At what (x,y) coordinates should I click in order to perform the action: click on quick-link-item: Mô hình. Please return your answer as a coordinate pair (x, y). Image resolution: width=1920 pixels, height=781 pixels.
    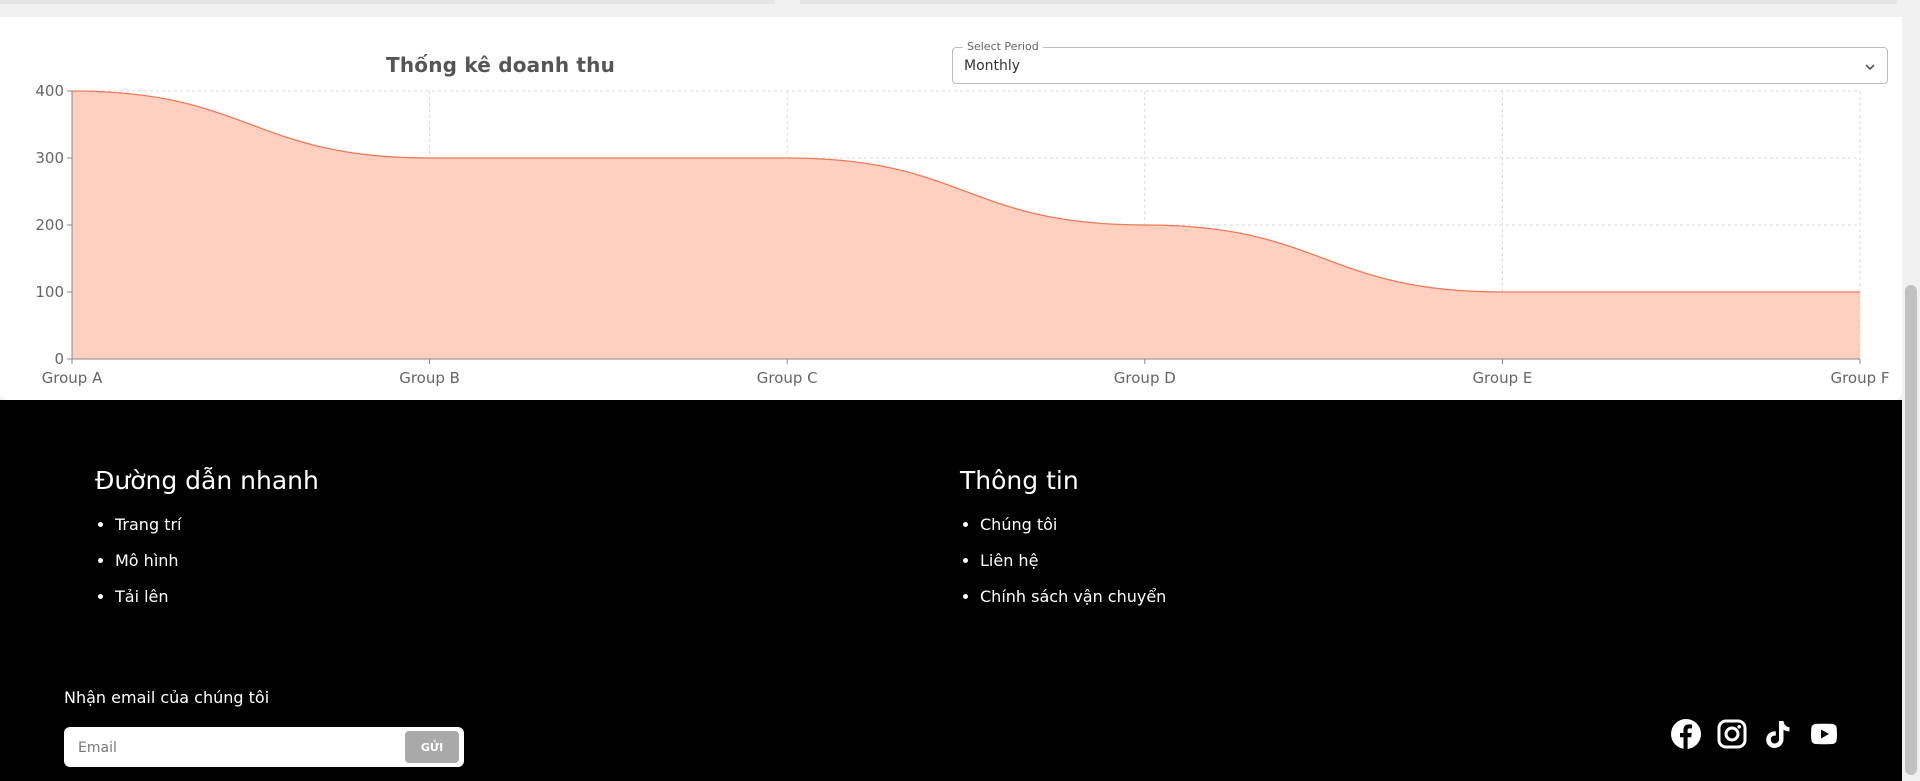
    Looking at the image, I should click on (217, 561).